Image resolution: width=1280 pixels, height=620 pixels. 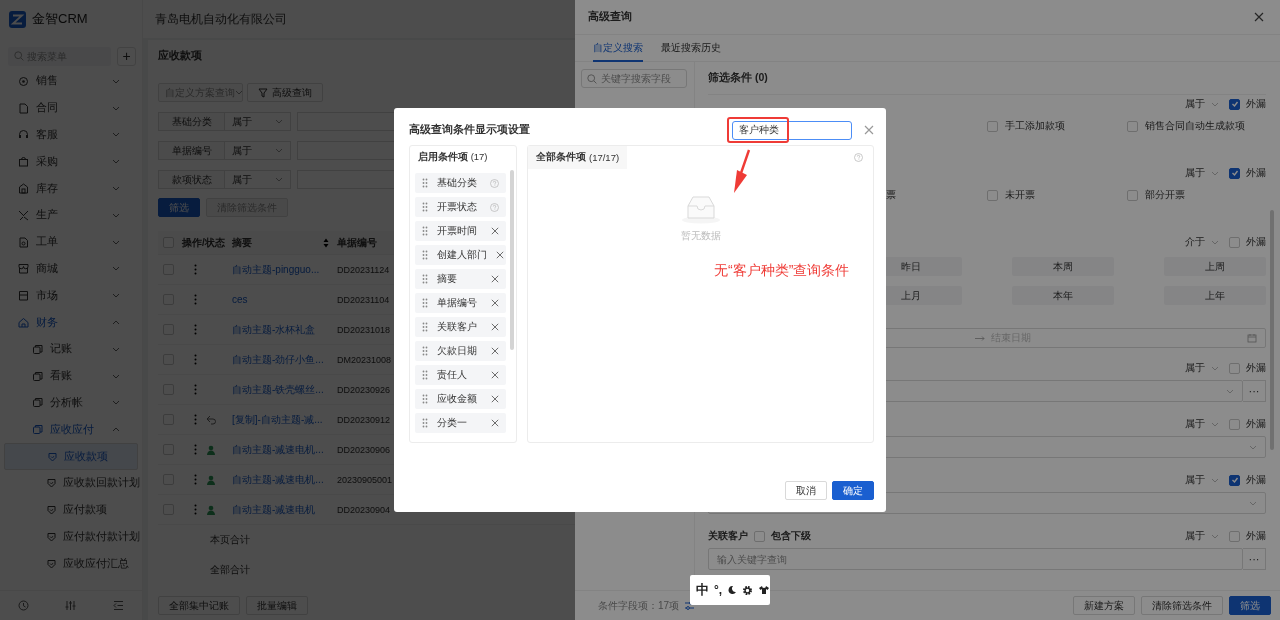 What do you see at coordinates (460, 207) in the screenshot?
I see `list-item: 开票状态` at bounding box center [460, 207].